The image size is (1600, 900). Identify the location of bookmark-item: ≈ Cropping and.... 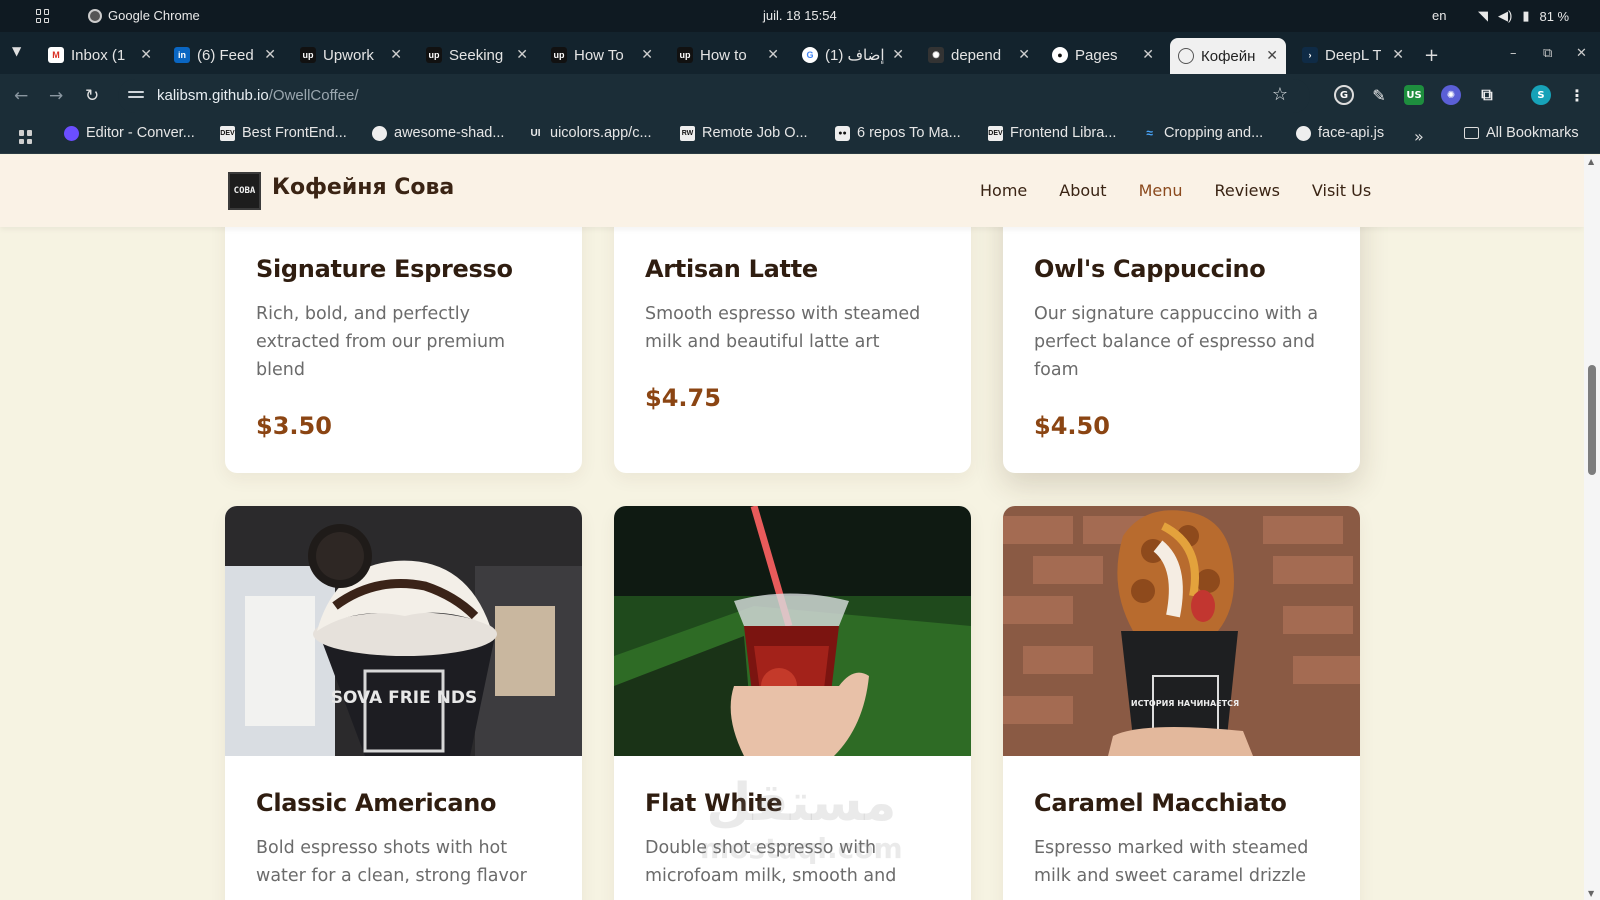
(1202, 133).